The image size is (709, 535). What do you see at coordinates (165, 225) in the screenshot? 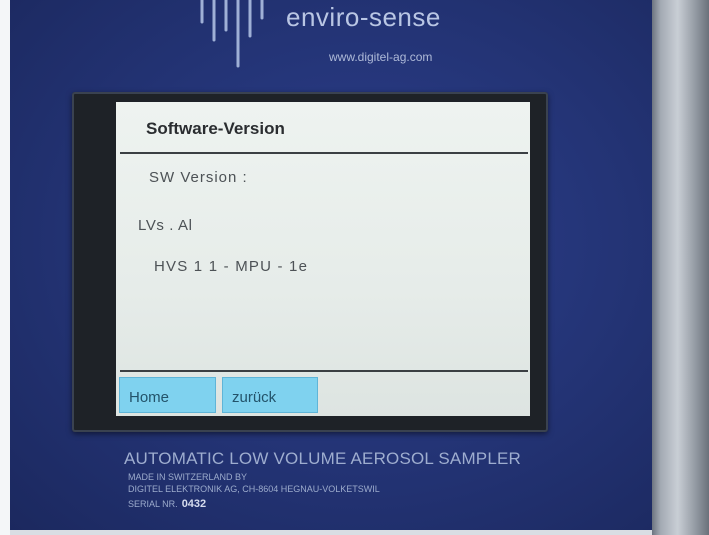
I see `sw-version-value: LVs . Al` at bounding box center [165, 225].